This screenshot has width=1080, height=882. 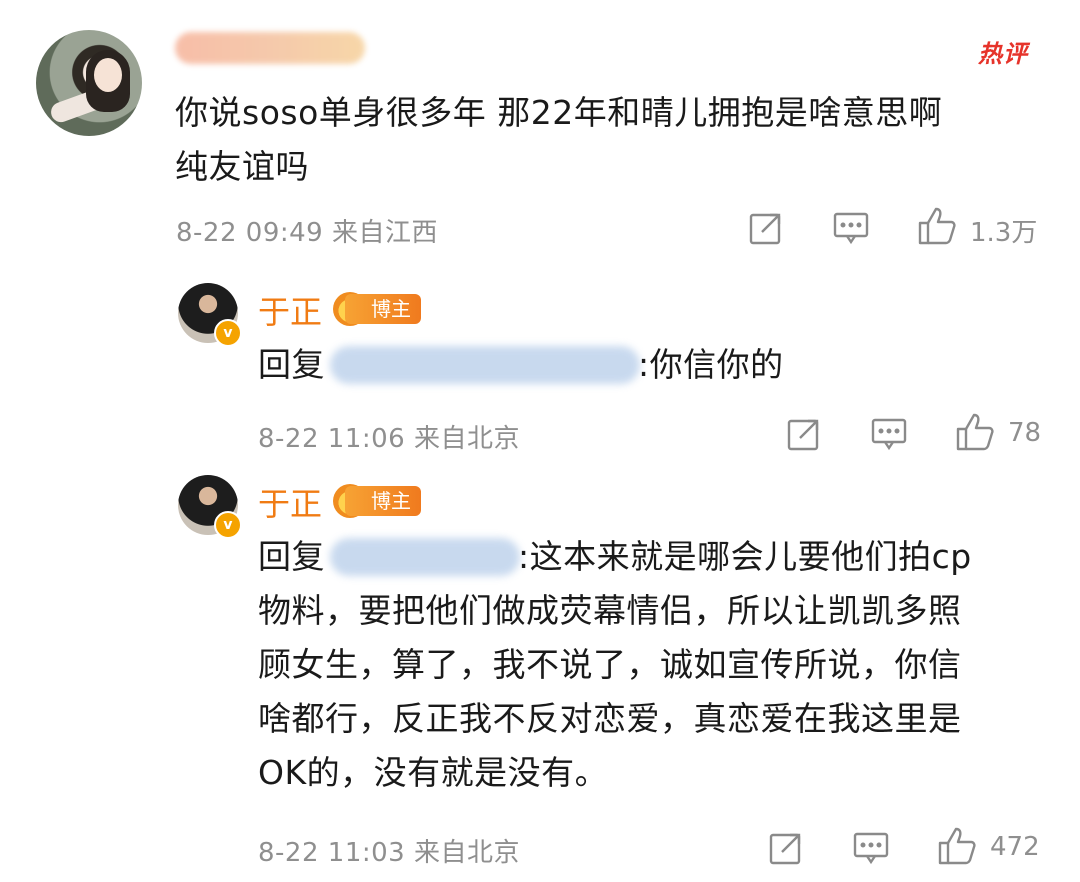 What do you see at coordinates (1015, 847) in the screenshot?
I see `like-count: 472` at bounding box center [1015, 847].